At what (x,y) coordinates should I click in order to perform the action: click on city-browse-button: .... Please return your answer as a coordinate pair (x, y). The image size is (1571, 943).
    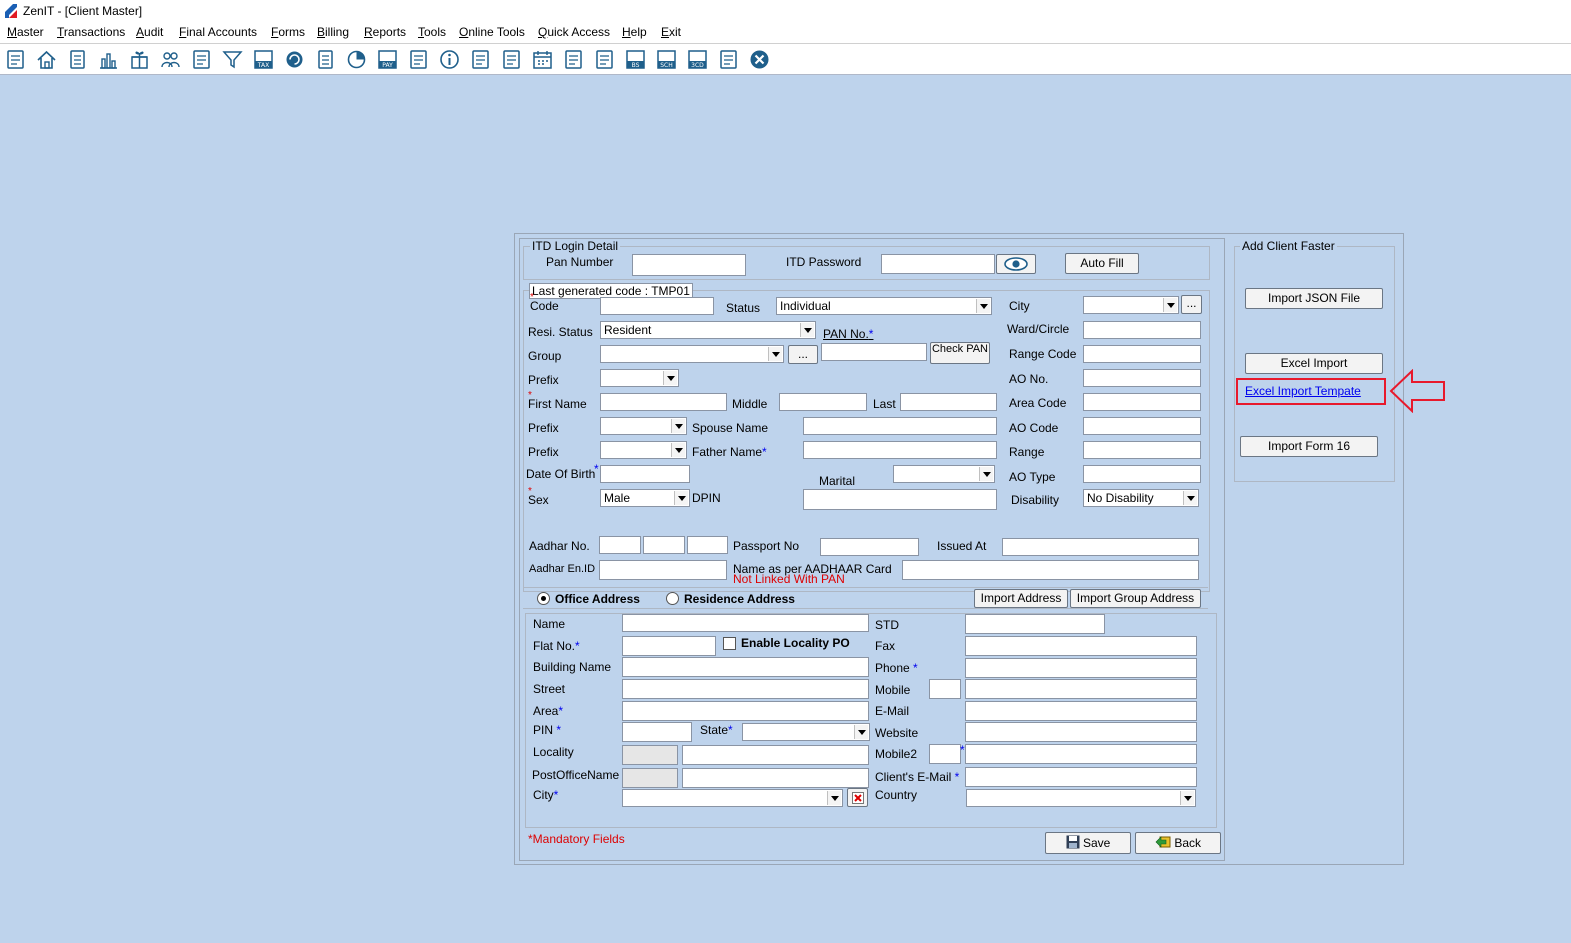
    Looking at the image, I should click on (1191, 304).